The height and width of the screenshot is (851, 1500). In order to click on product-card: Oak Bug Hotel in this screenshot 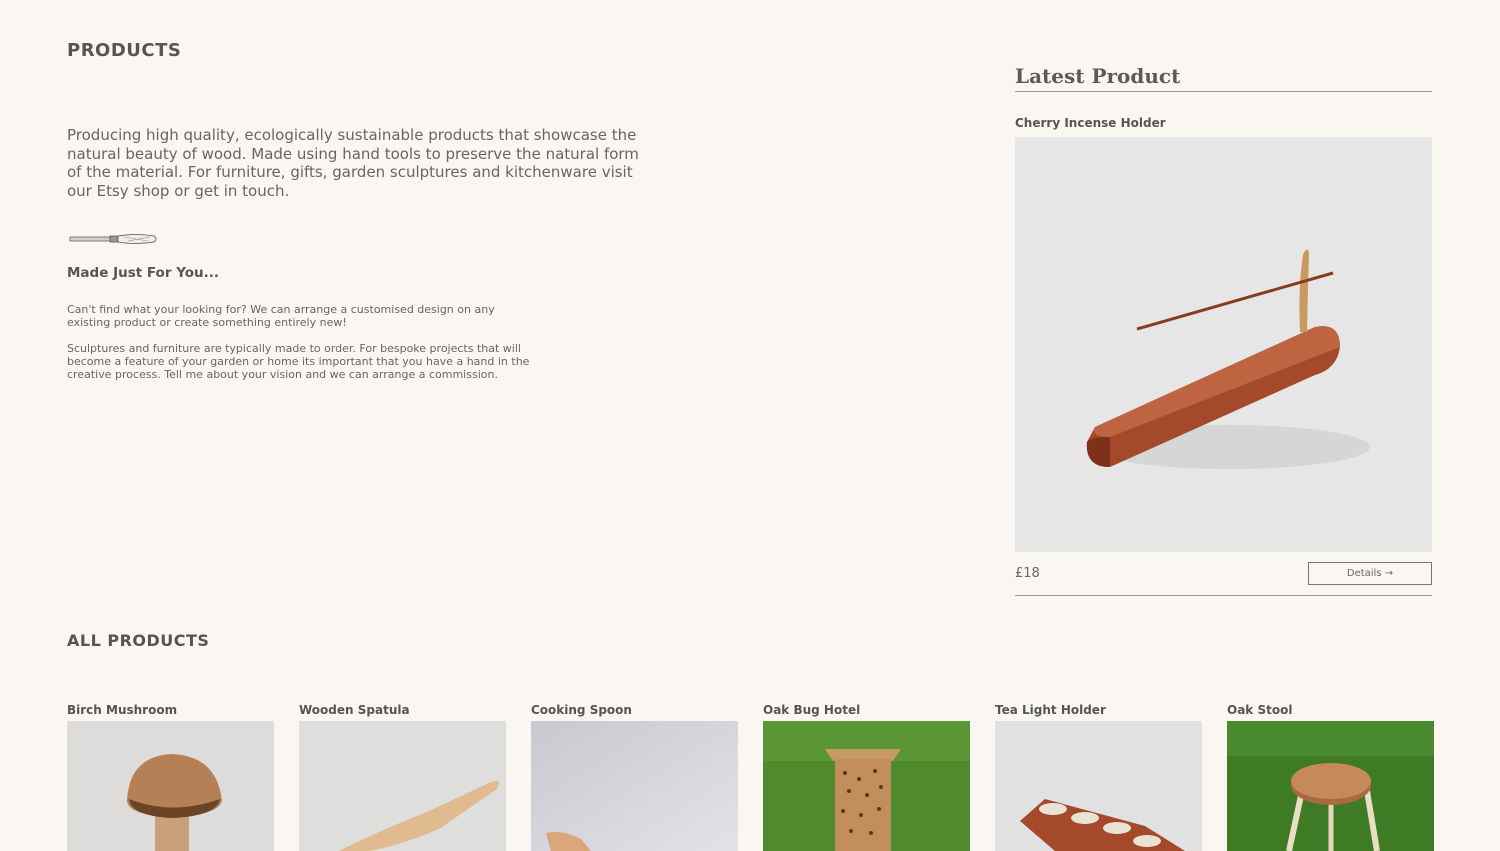, I will do `click(866, 777)`.